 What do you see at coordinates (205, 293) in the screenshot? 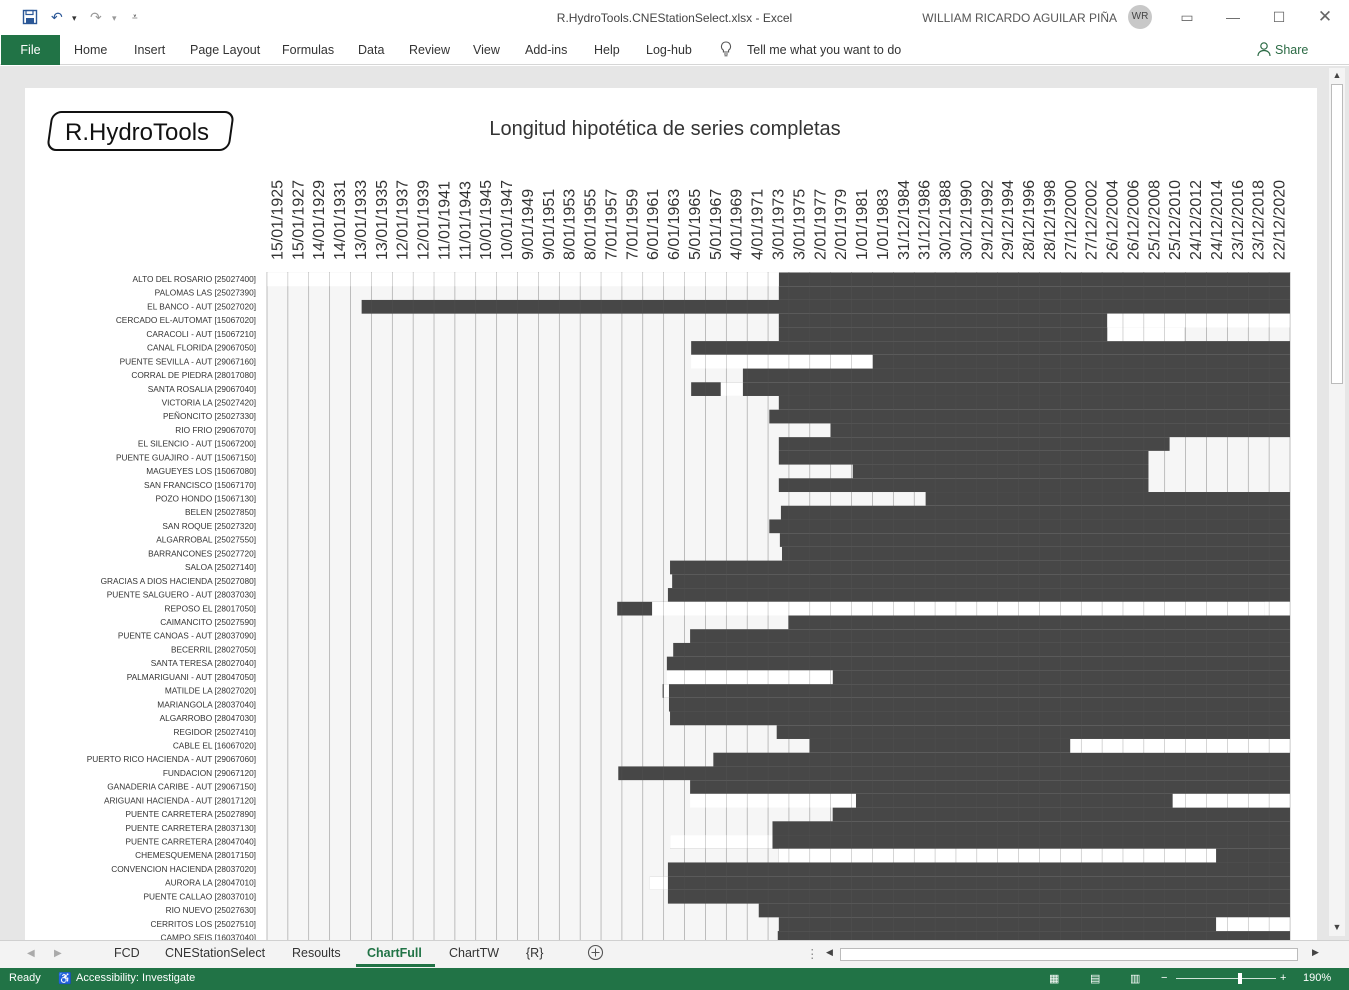
I see `station-label: PALOMAS LAS [25027390]` at bounding box center [205, 293].